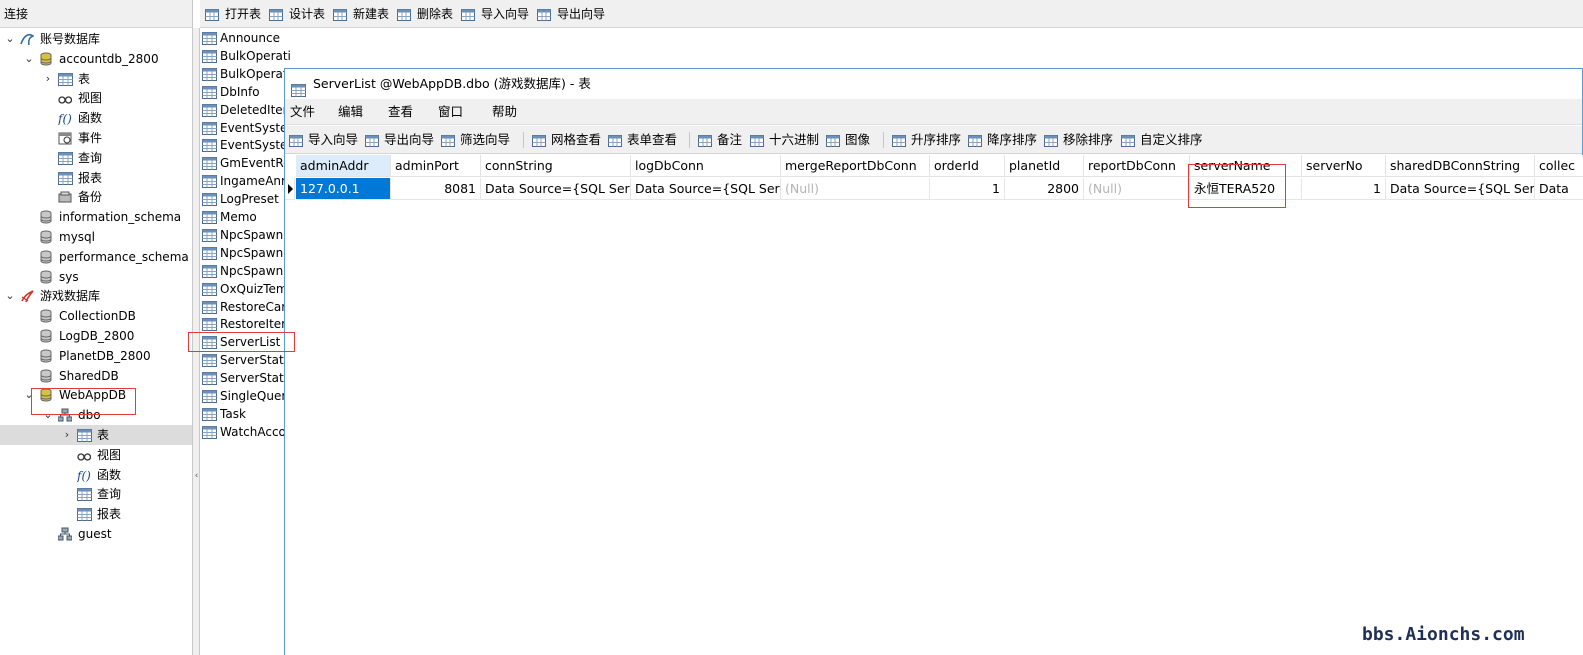  I want to click on database-open-icon, so click(46, 59).